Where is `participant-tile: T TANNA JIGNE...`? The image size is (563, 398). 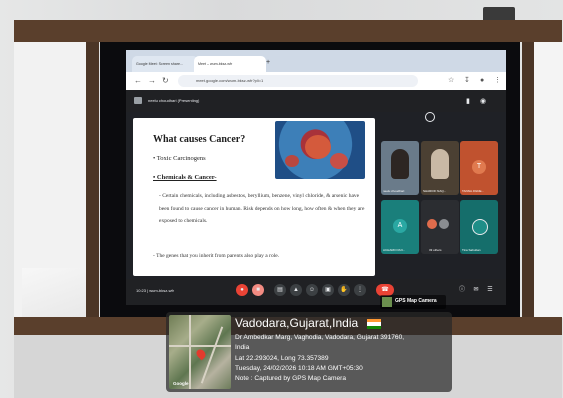 participant-tile: T TANNA JIGNE... is located at coordinates (479, 168).